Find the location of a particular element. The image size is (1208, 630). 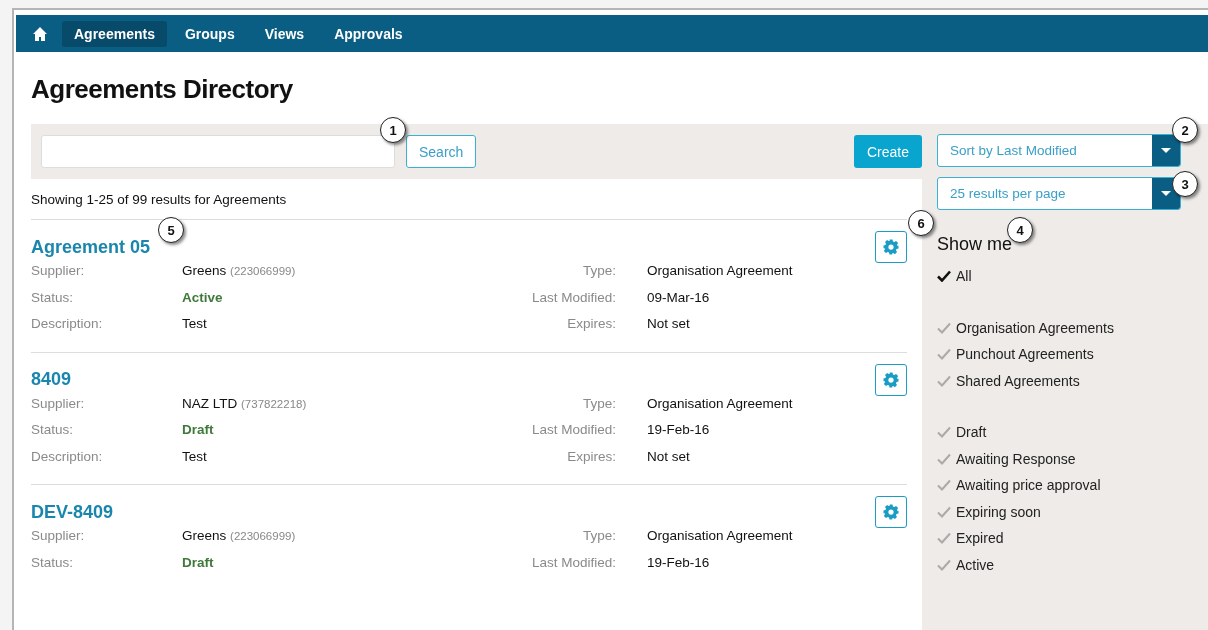

field-value: NAZ LTD is located at coordinates (210, 403).